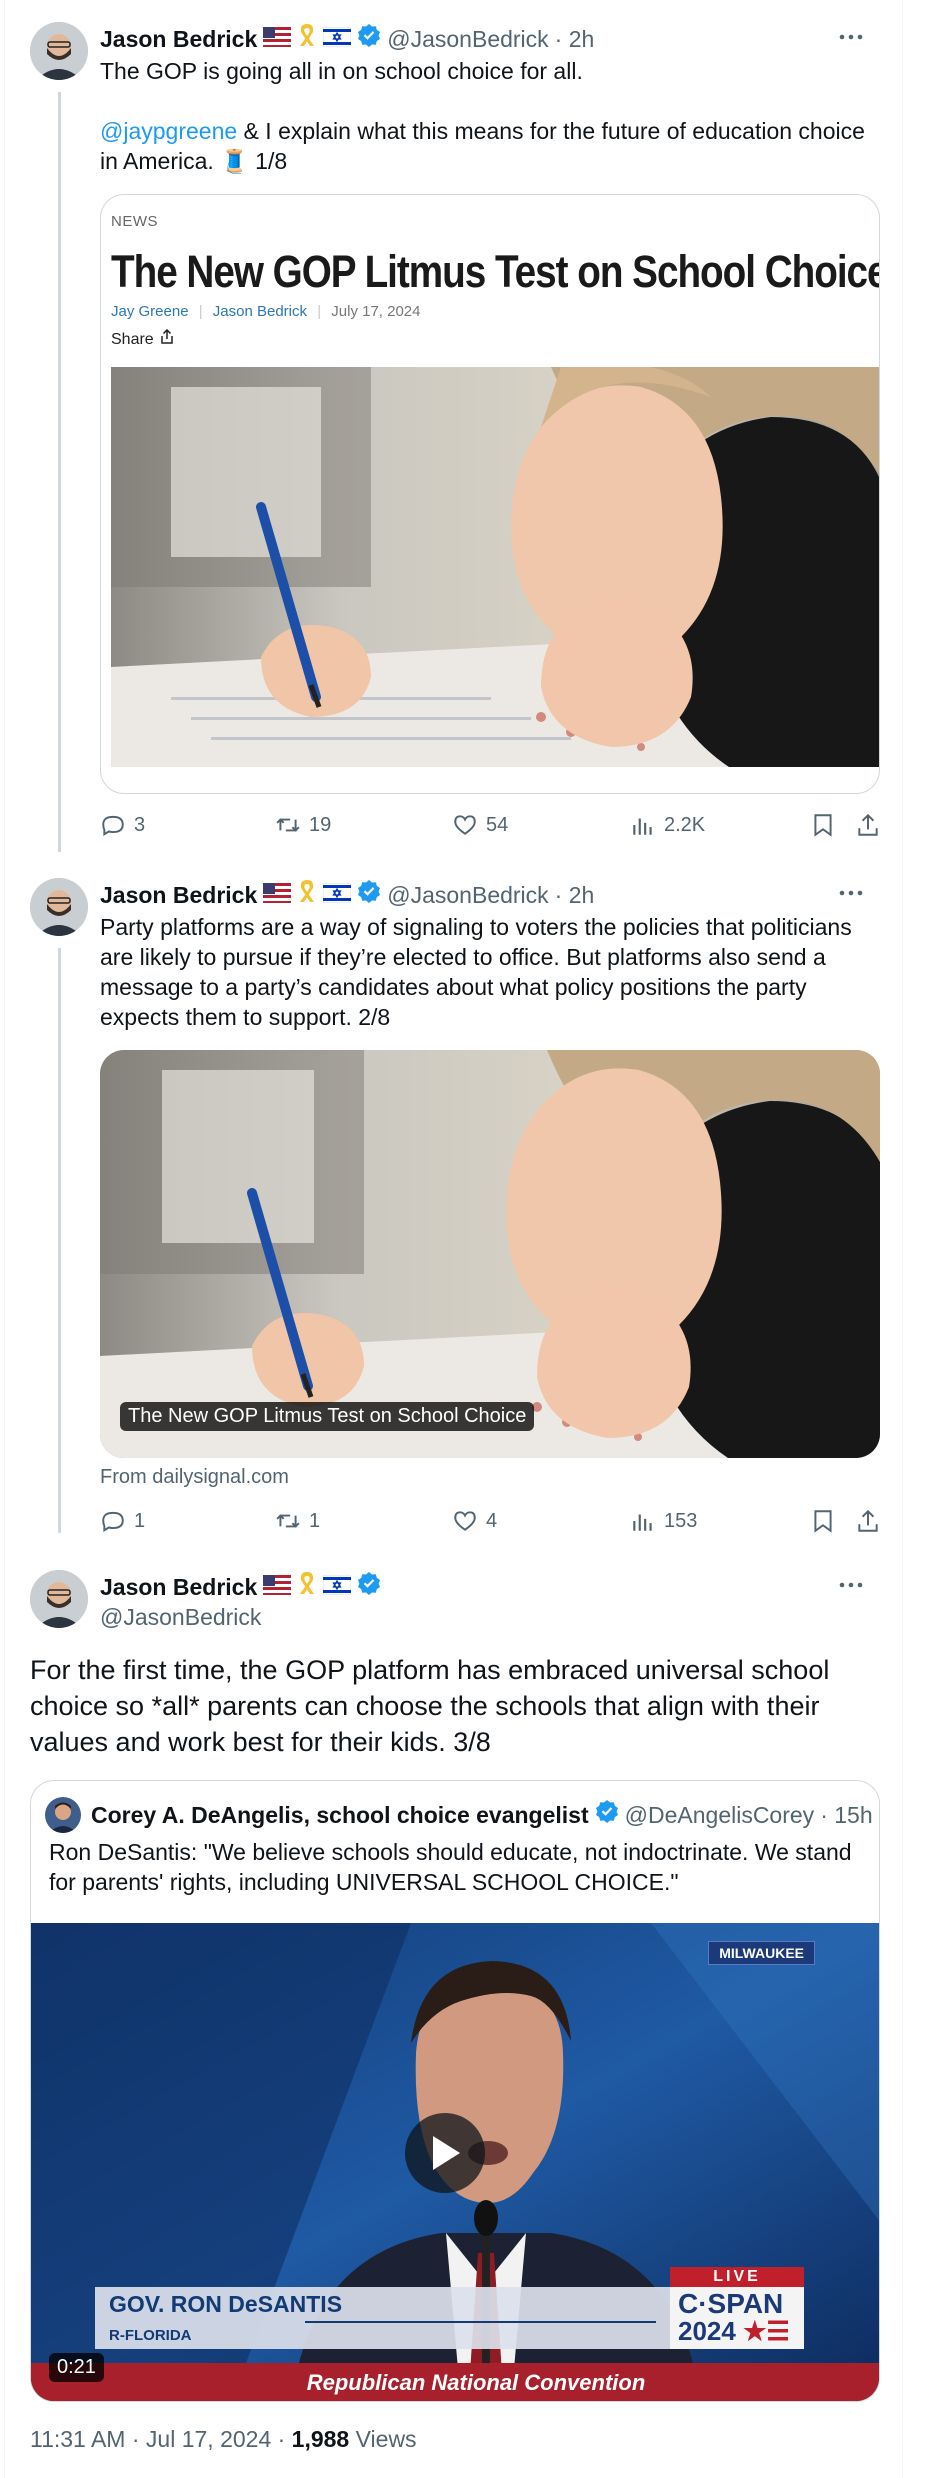 This screenshot has height=2478, width=932. What do you see at coordinates (59, 472) in the screenshot?
I see `thread-line` at bounding box center [59, 472].